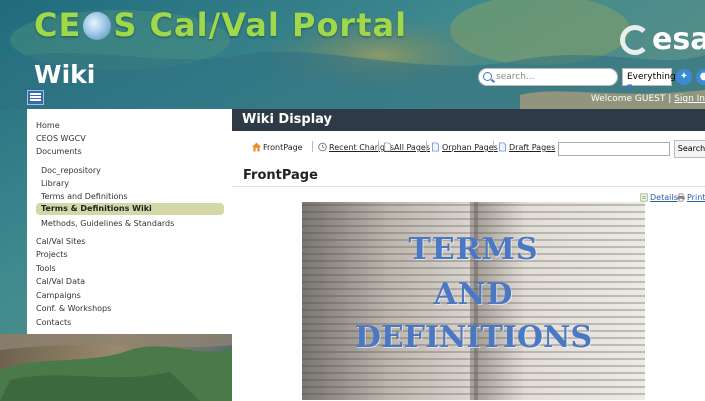 The height and width of the screenshot is (401, 705). I want to click on banner-line-terms: TERMS, so click(473, 249).